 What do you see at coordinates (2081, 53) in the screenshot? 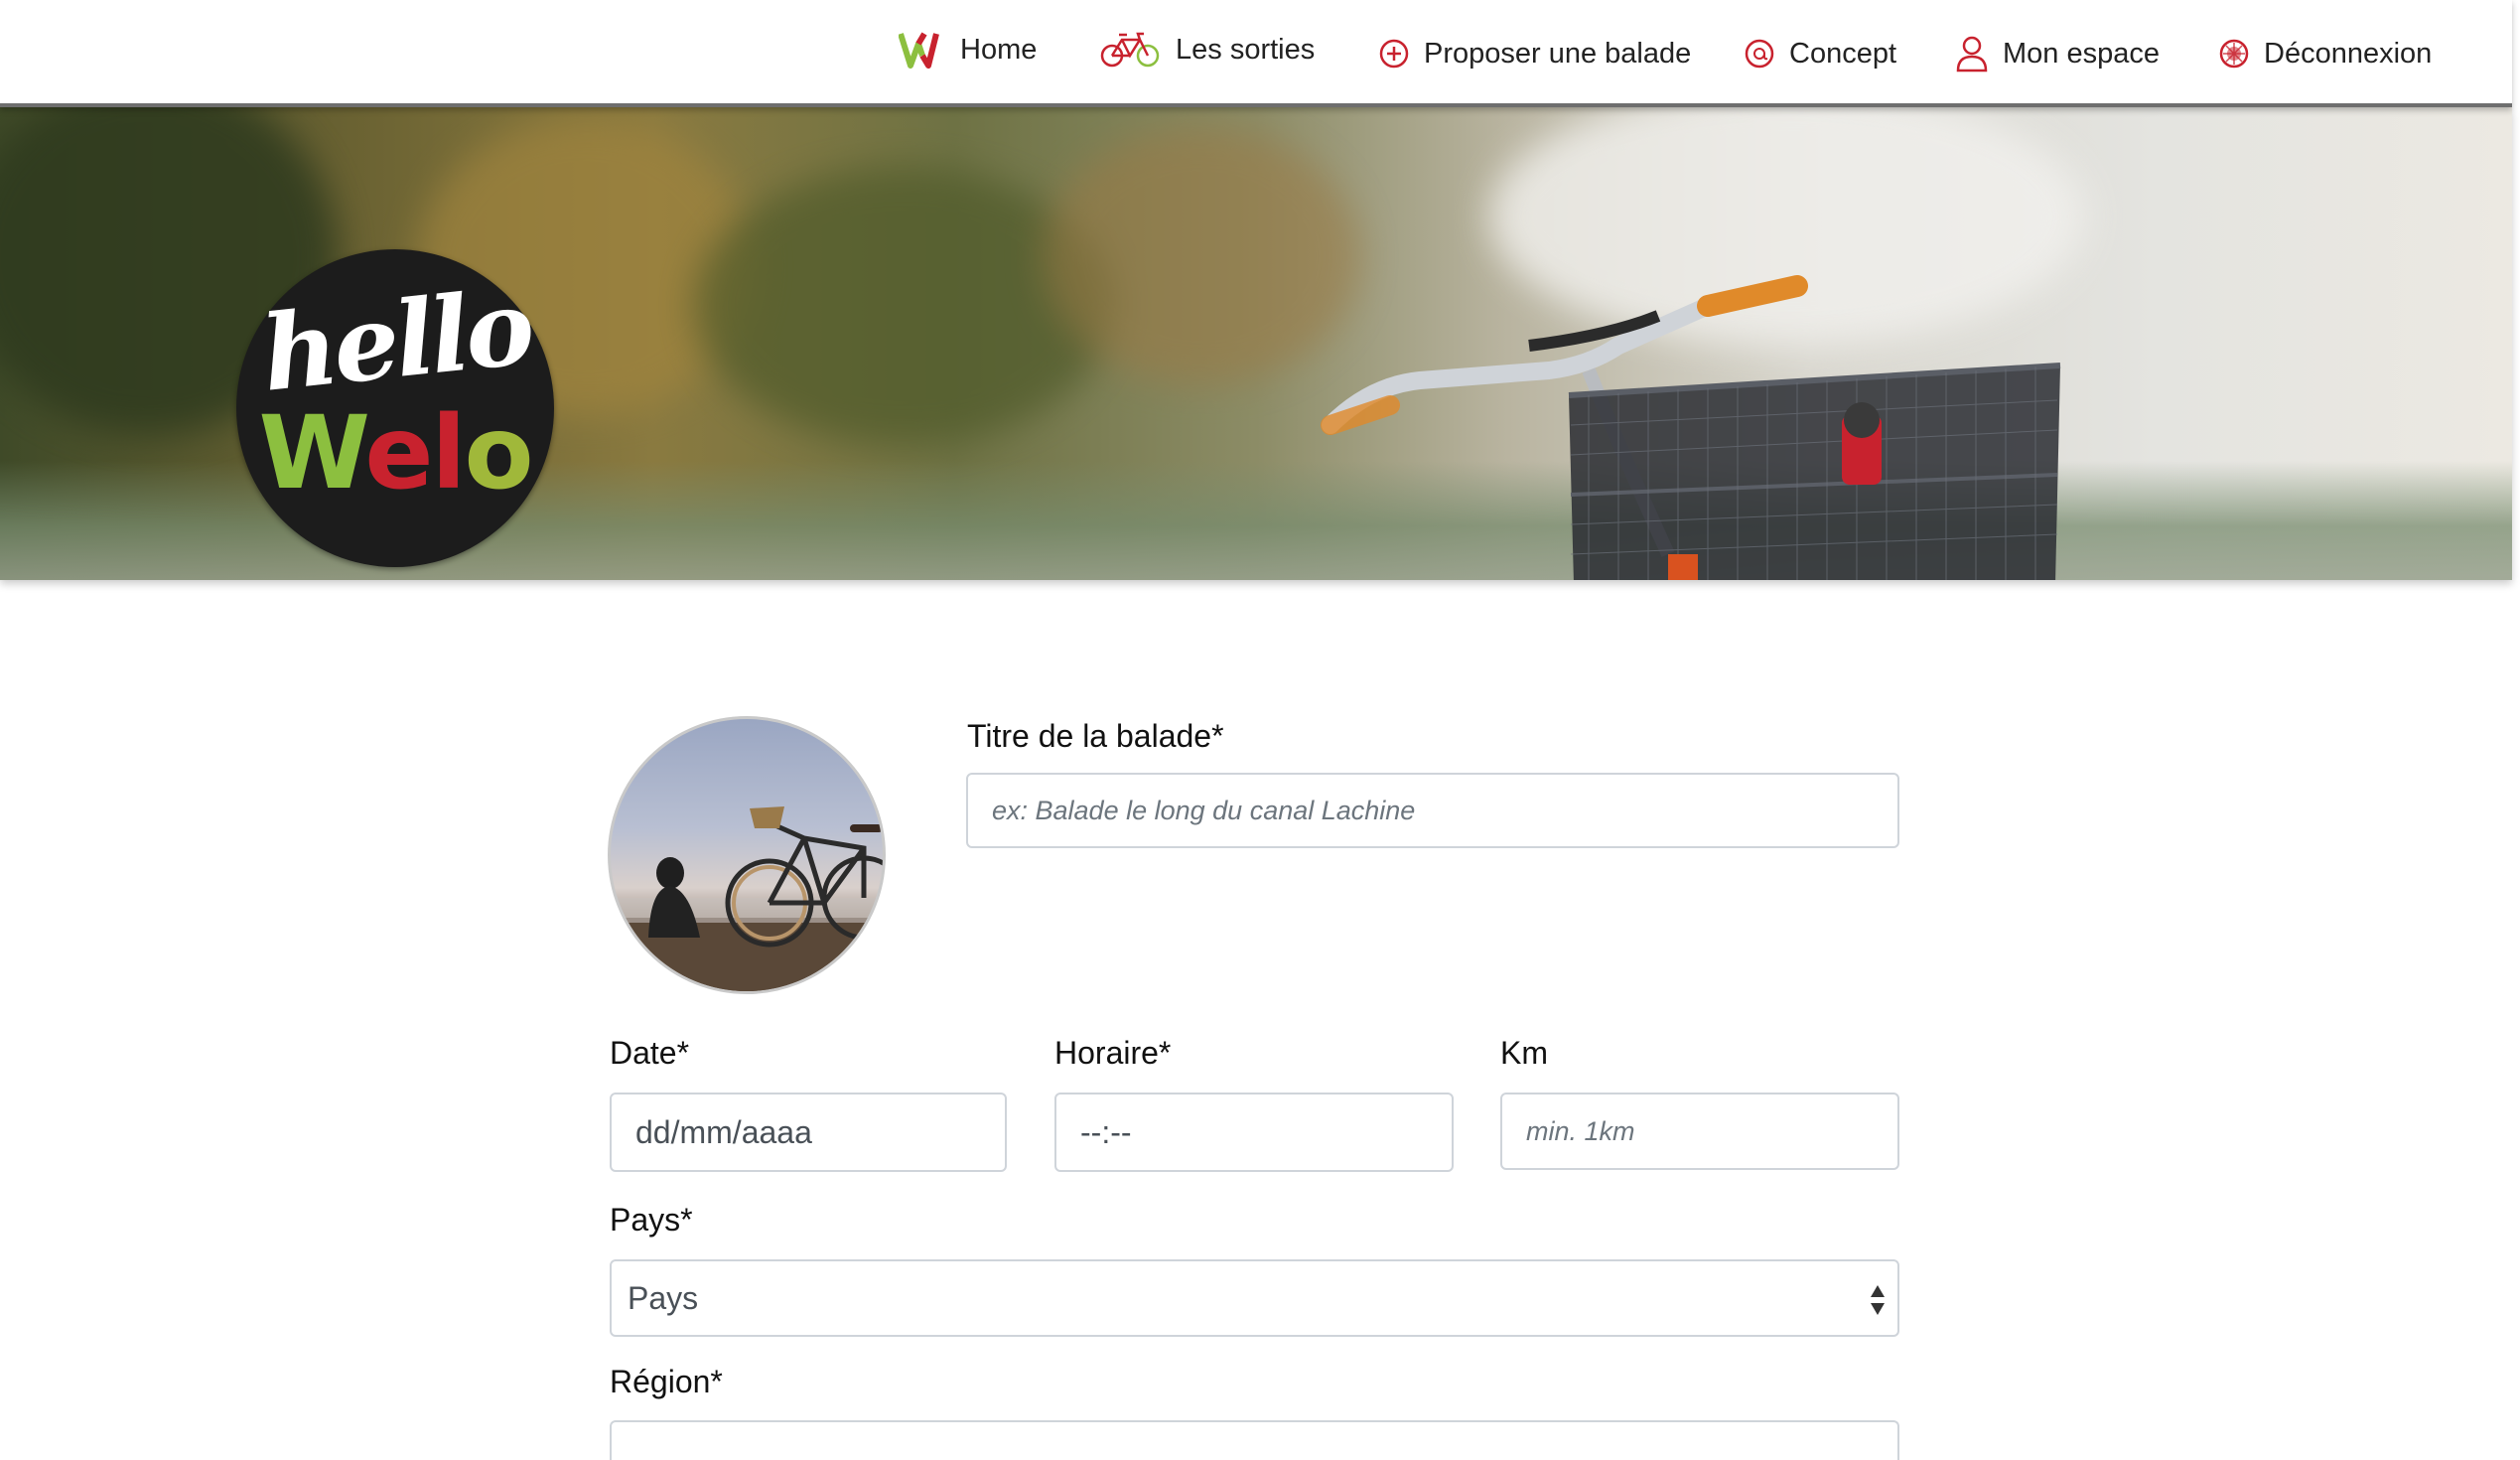
I see `nav-mon-espace-label: Mon espace` at bounding box center [2081, 53].